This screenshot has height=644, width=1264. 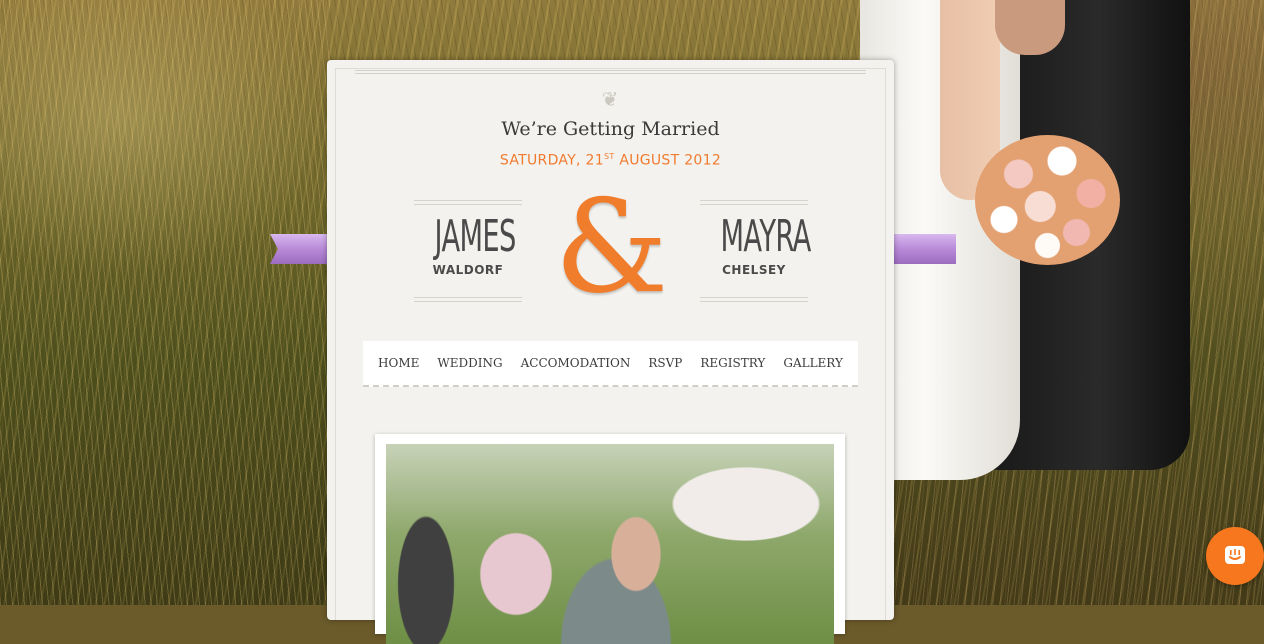 I want to click on nav-item-gallery: GALLERY, so click(x=813, y=363).